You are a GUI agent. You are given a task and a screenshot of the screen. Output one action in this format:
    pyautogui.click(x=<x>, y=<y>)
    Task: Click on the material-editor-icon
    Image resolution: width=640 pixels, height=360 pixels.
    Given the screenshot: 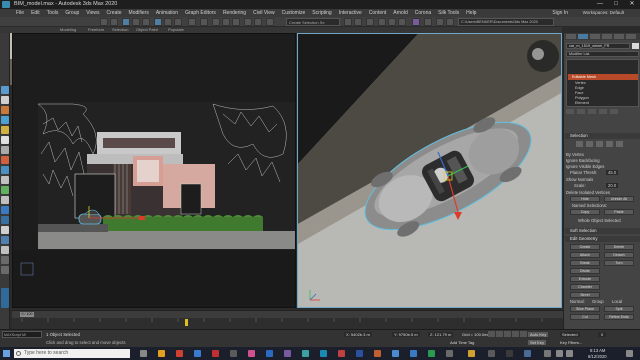 What is the action you would take?
    pyautogui.click(x=370, y=22)
    